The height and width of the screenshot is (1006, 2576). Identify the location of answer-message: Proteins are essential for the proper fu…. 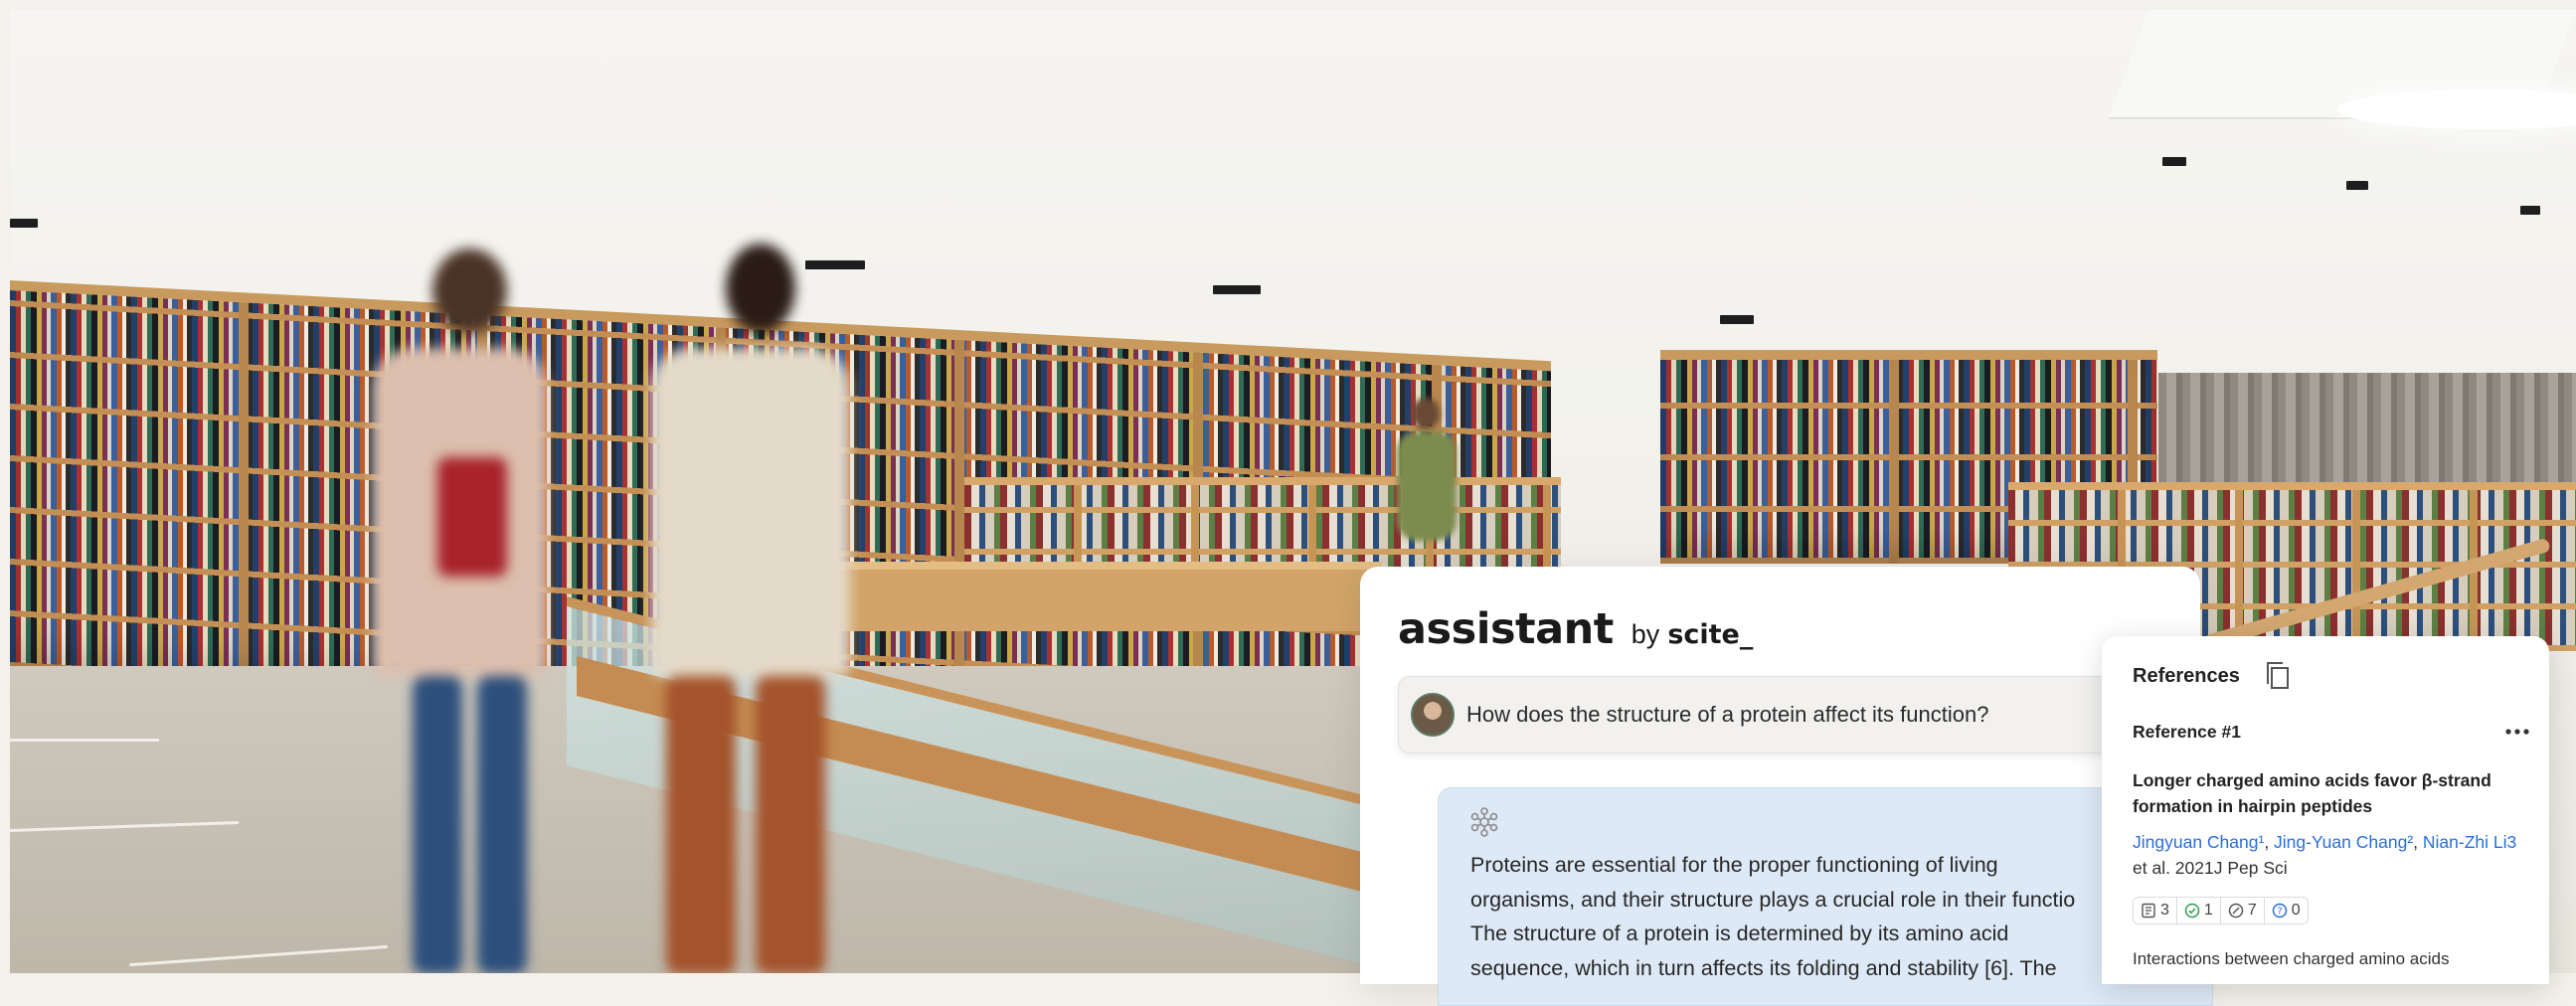
(1825, 896).